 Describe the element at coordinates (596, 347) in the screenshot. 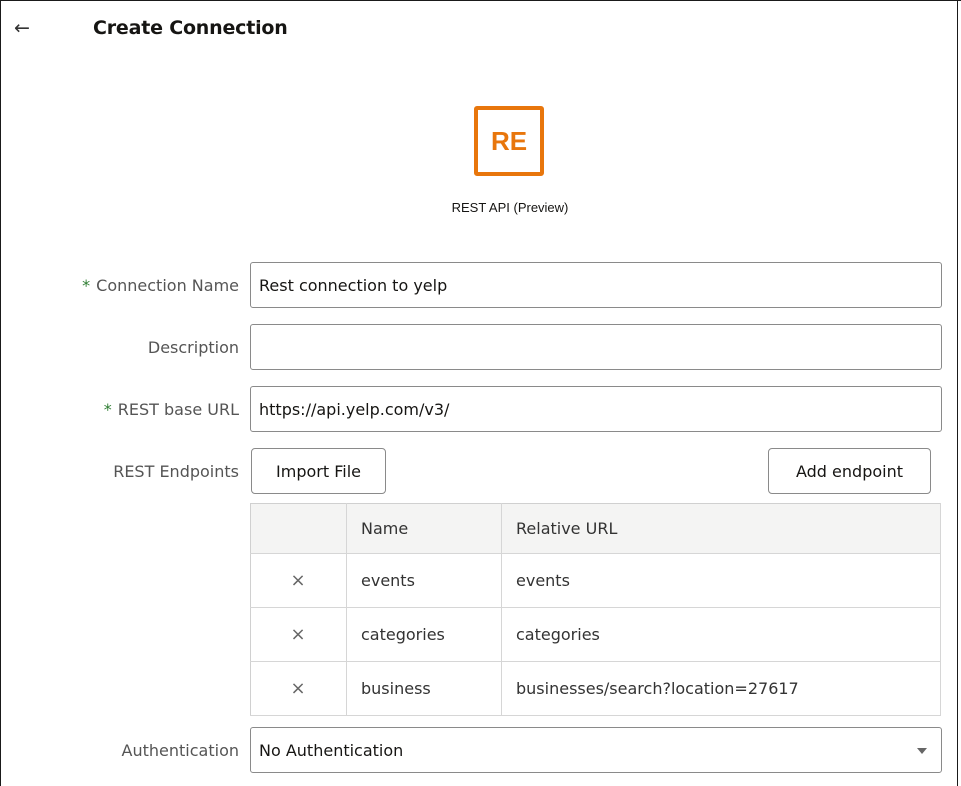

I see `description-input` at that location.